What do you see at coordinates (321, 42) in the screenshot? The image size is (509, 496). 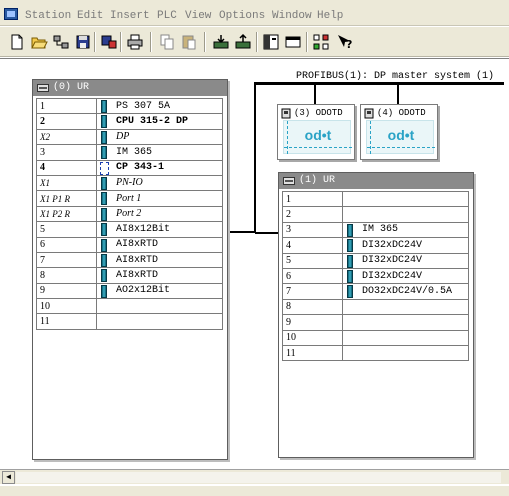 I see `network-icon` at bounding box center [321, 42].